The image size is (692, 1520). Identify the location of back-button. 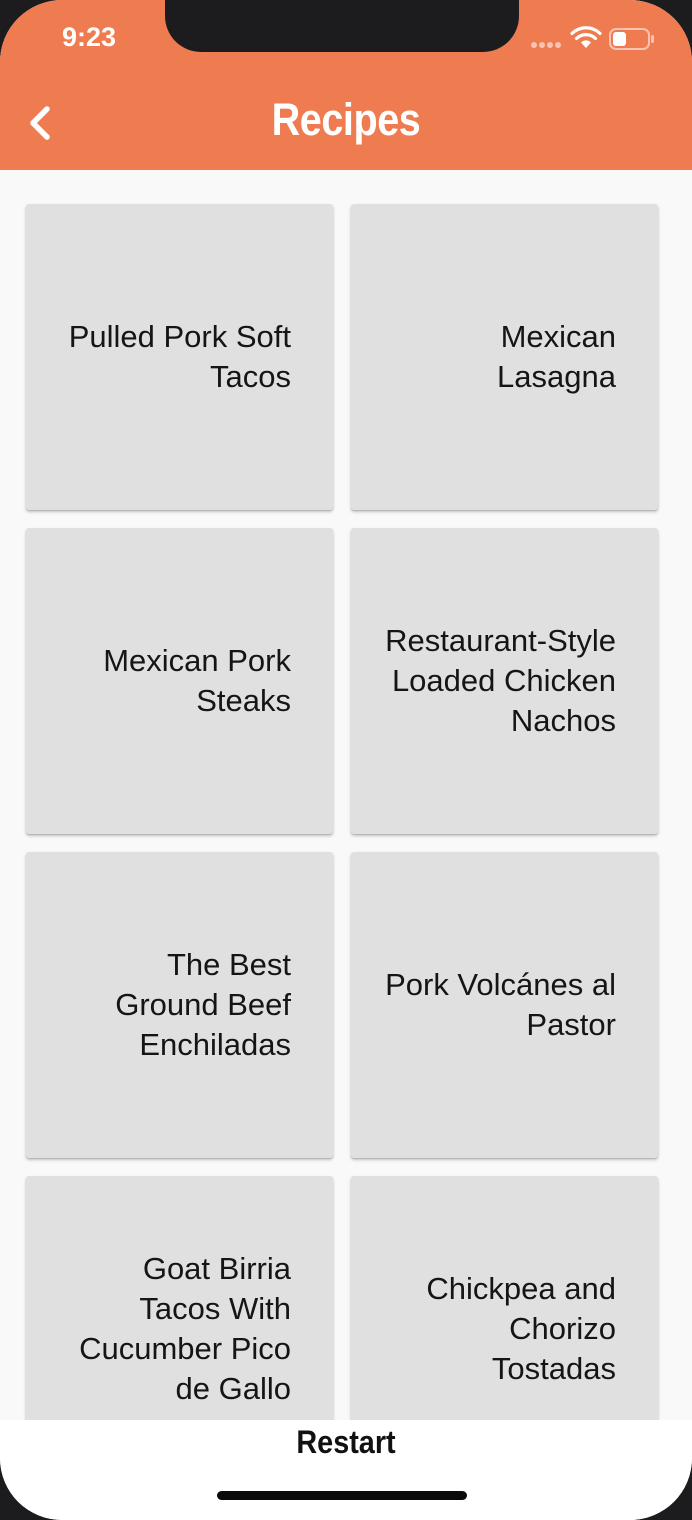
(40, 123).